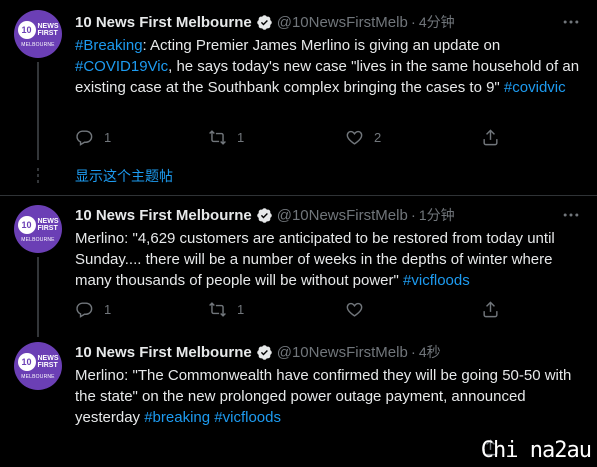 Image resolution: width=597 pixels, height=467 pixels. I want to click on like-button, so click(359, 309).